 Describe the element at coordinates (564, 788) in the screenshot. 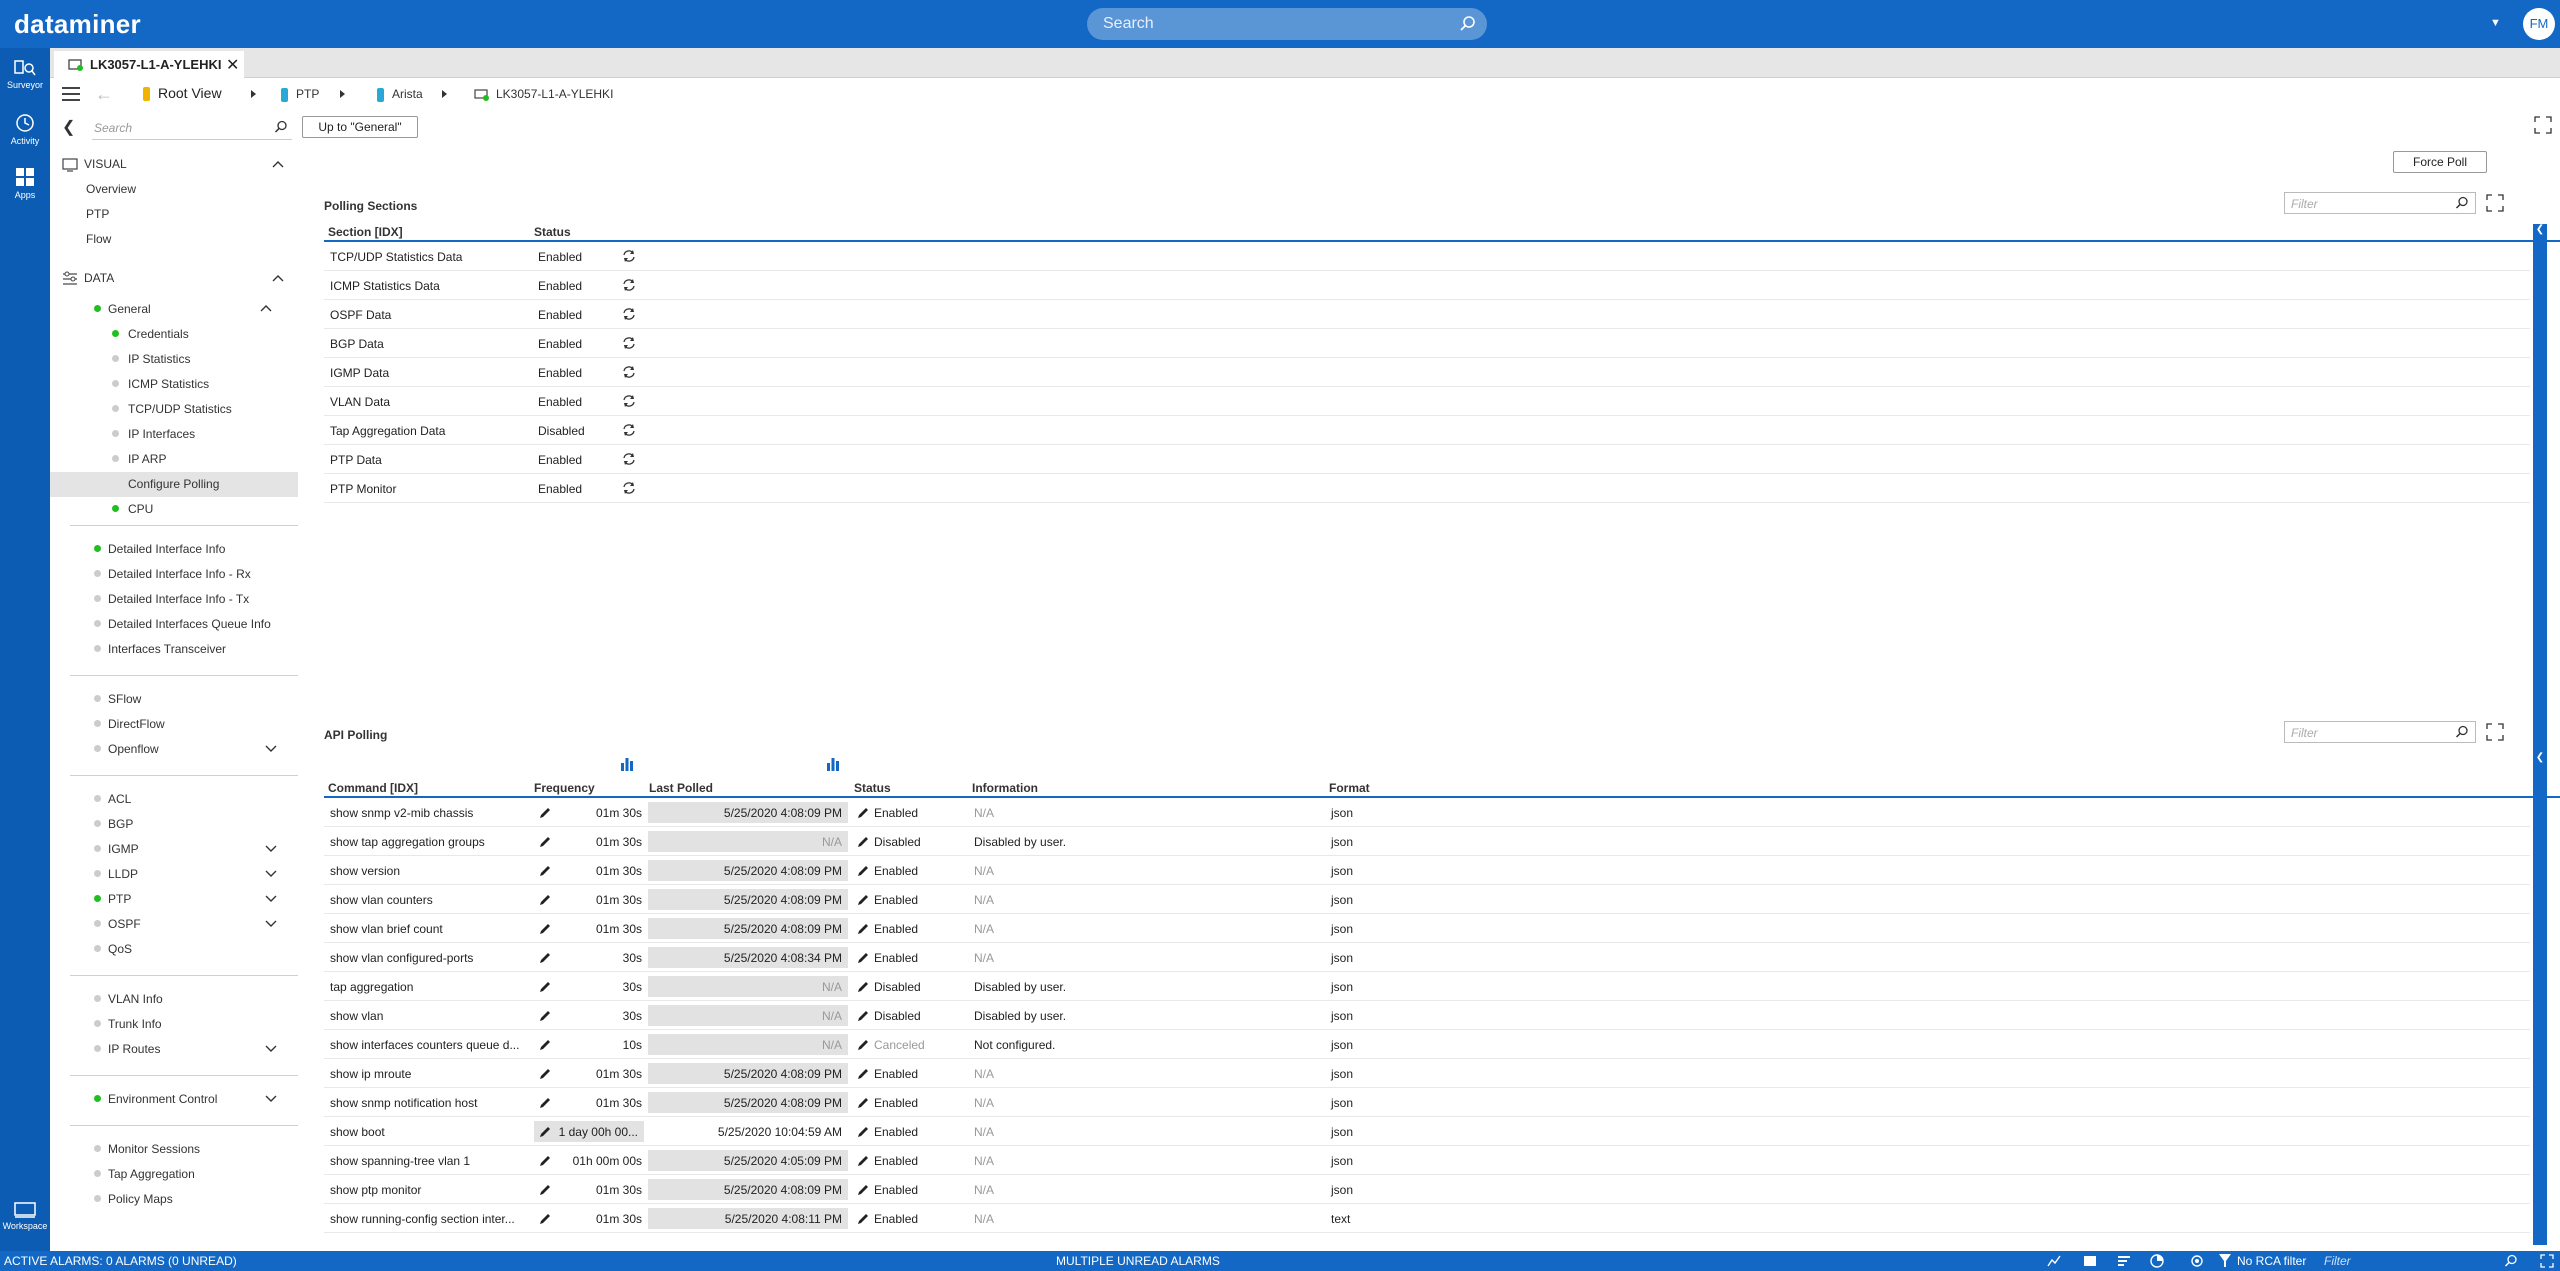

I see `column-header-frequency: Frequency` at that location.